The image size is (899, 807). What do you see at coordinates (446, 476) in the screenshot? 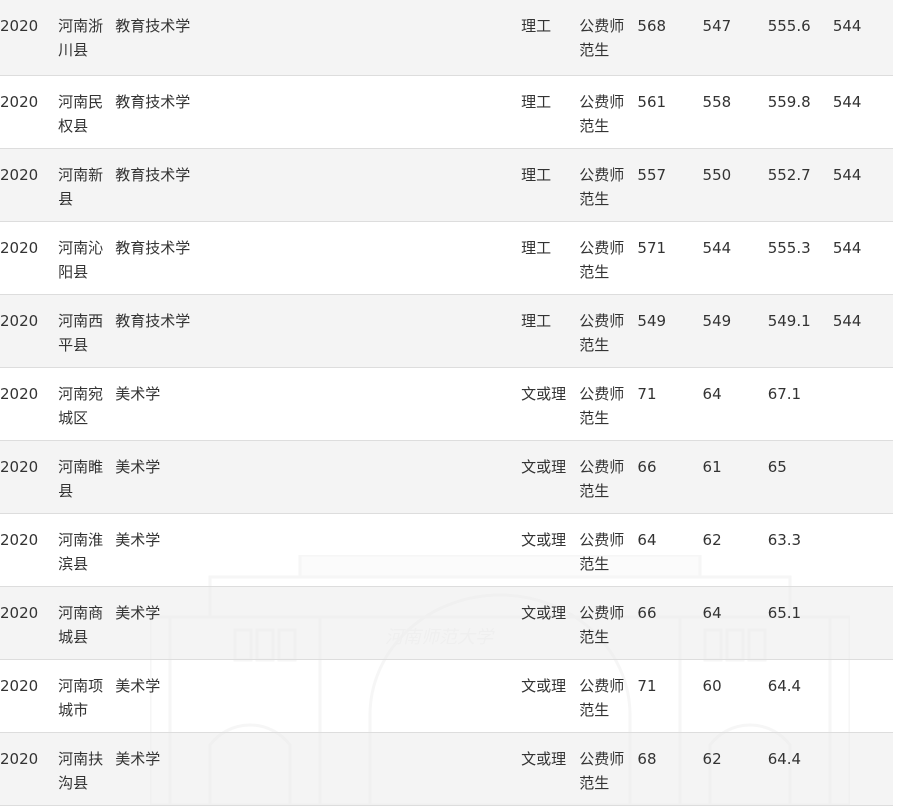
I see `table-row: 2020 河南睢县 美术学 文或理 公费师范生 66 61 65` at bounding box center [446, 476].